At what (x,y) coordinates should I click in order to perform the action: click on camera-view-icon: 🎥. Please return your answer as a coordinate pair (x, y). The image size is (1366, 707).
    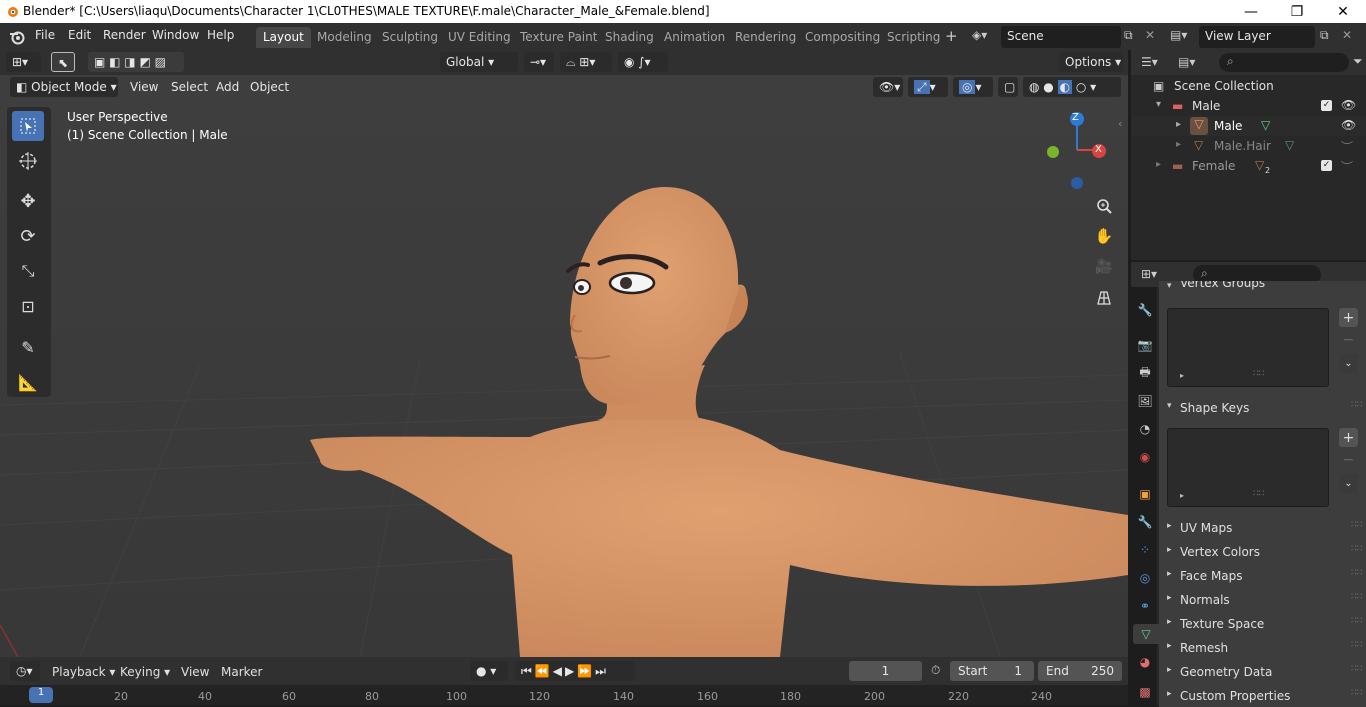
    Looking at the image, I should click on (1104, 267).